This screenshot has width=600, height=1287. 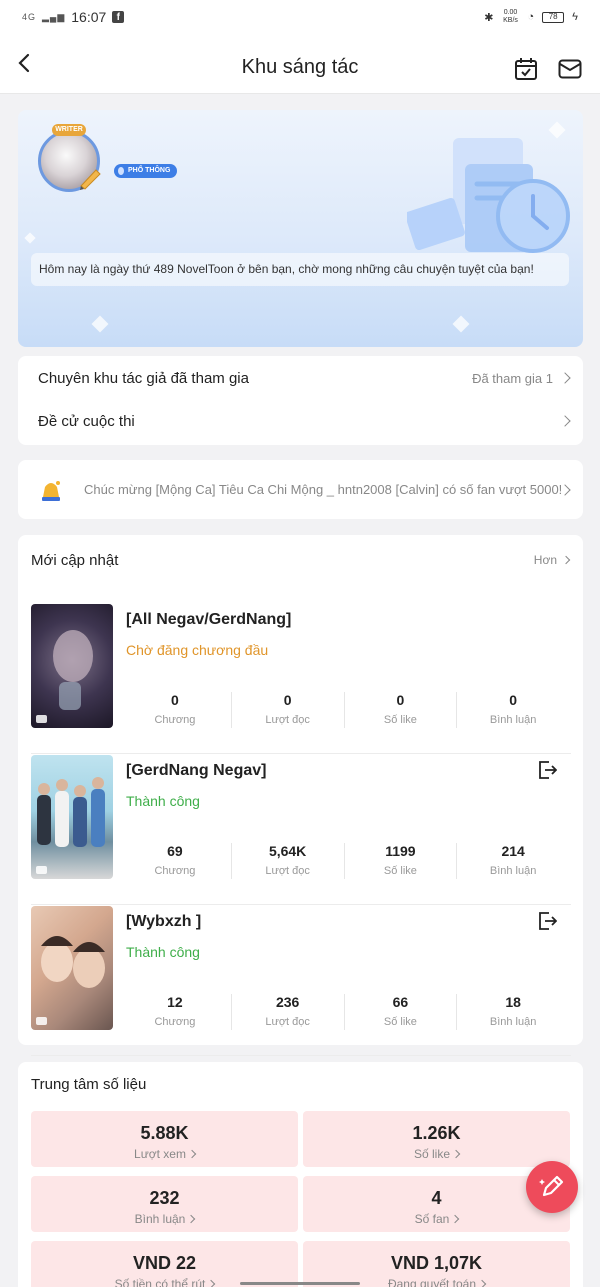 I want to click on tile-value: VND 22, so click(x=164, y=1263).